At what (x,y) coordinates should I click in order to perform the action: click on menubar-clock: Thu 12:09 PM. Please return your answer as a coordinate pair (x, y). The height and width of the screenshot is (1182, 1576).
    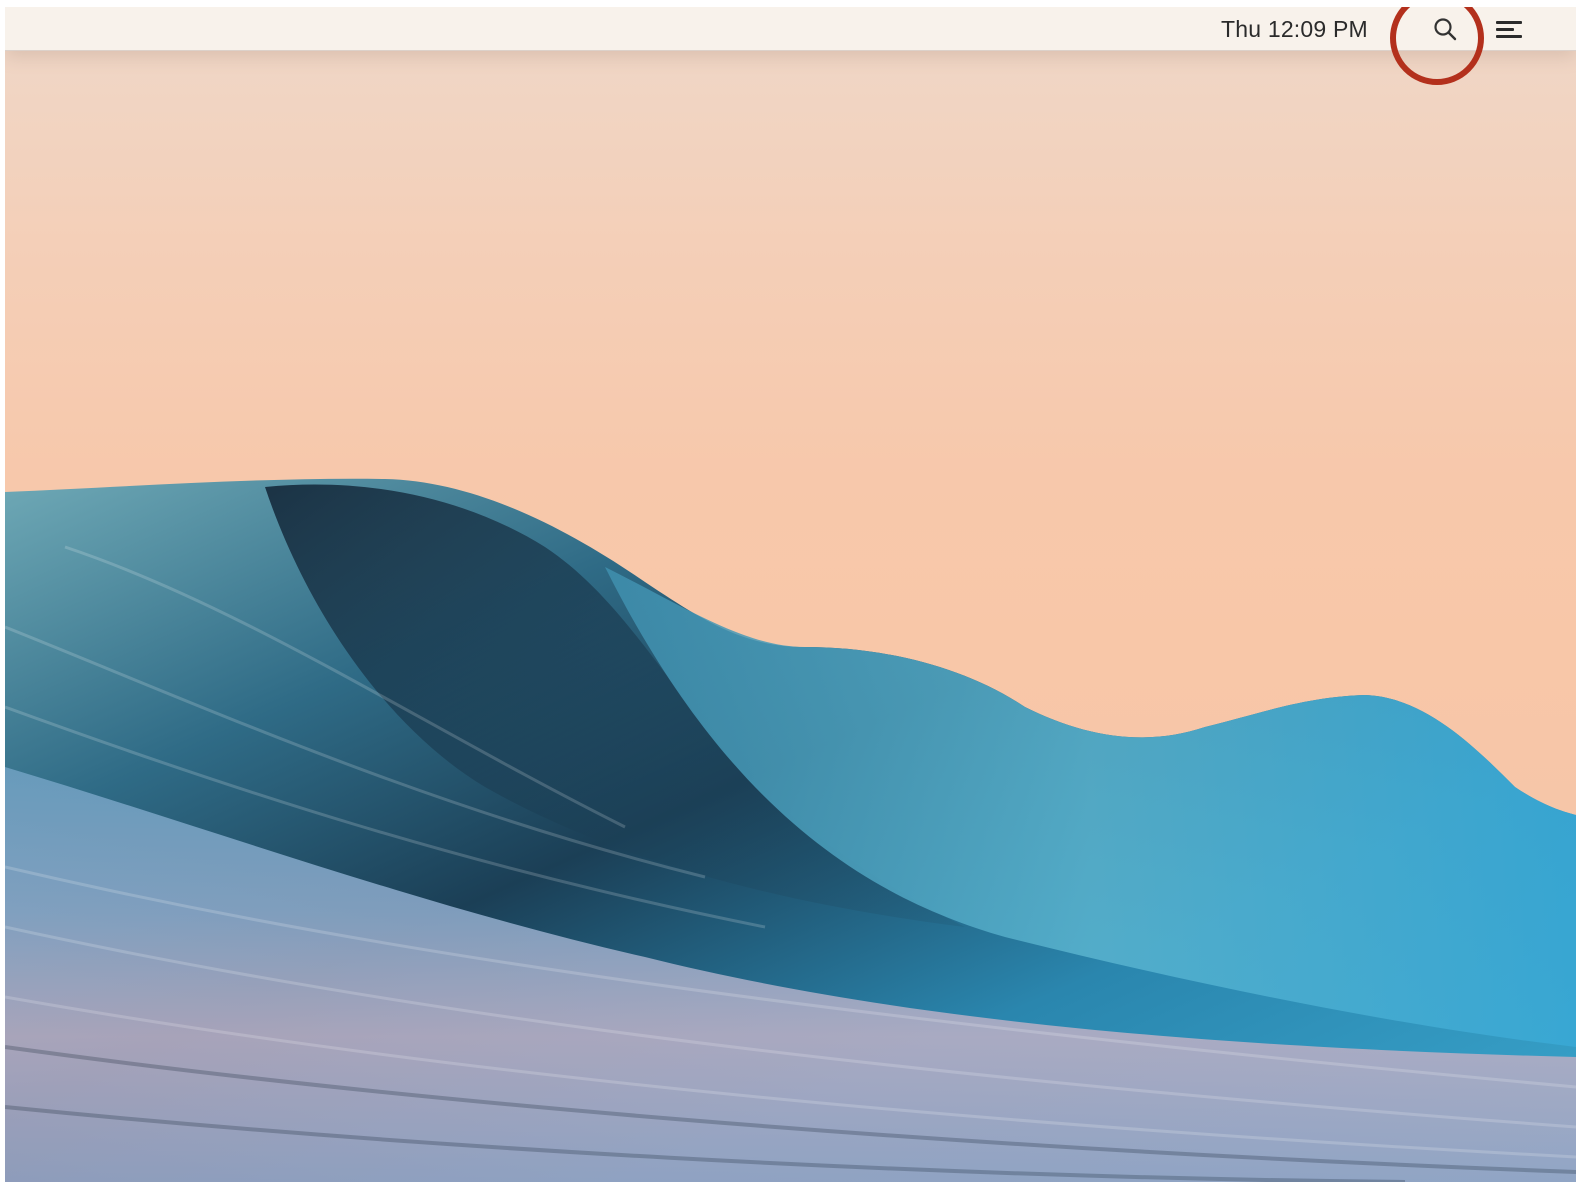
    Looking at the image, I should click on (1294, 29).